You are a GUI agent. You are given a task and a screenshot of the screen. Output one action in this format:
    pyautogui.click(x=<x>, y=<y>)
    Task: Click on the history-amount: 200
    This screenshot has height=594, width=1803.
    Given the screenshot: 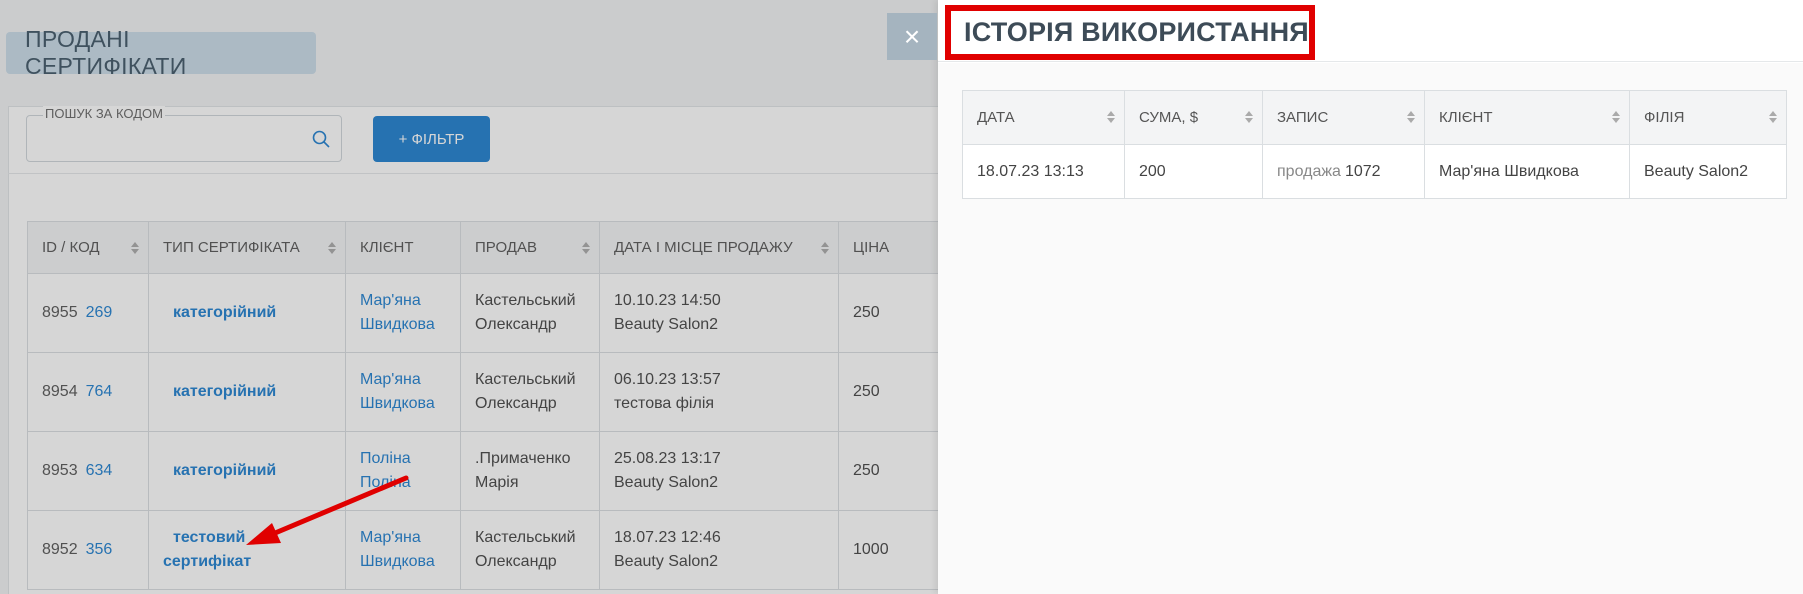 What is the action you would take?
    pyautogui.click(x=1193, y=171)
    